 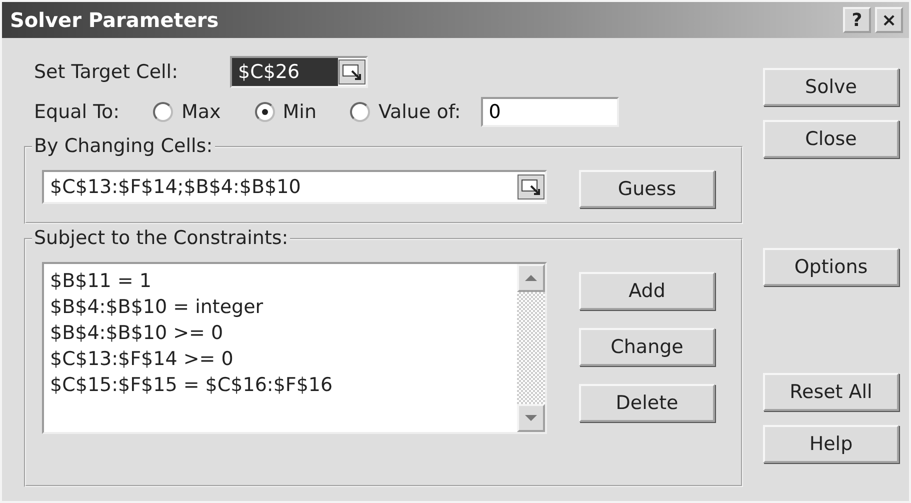 I want to click on dialog-button: Reset All, so click(x=831, y=392).